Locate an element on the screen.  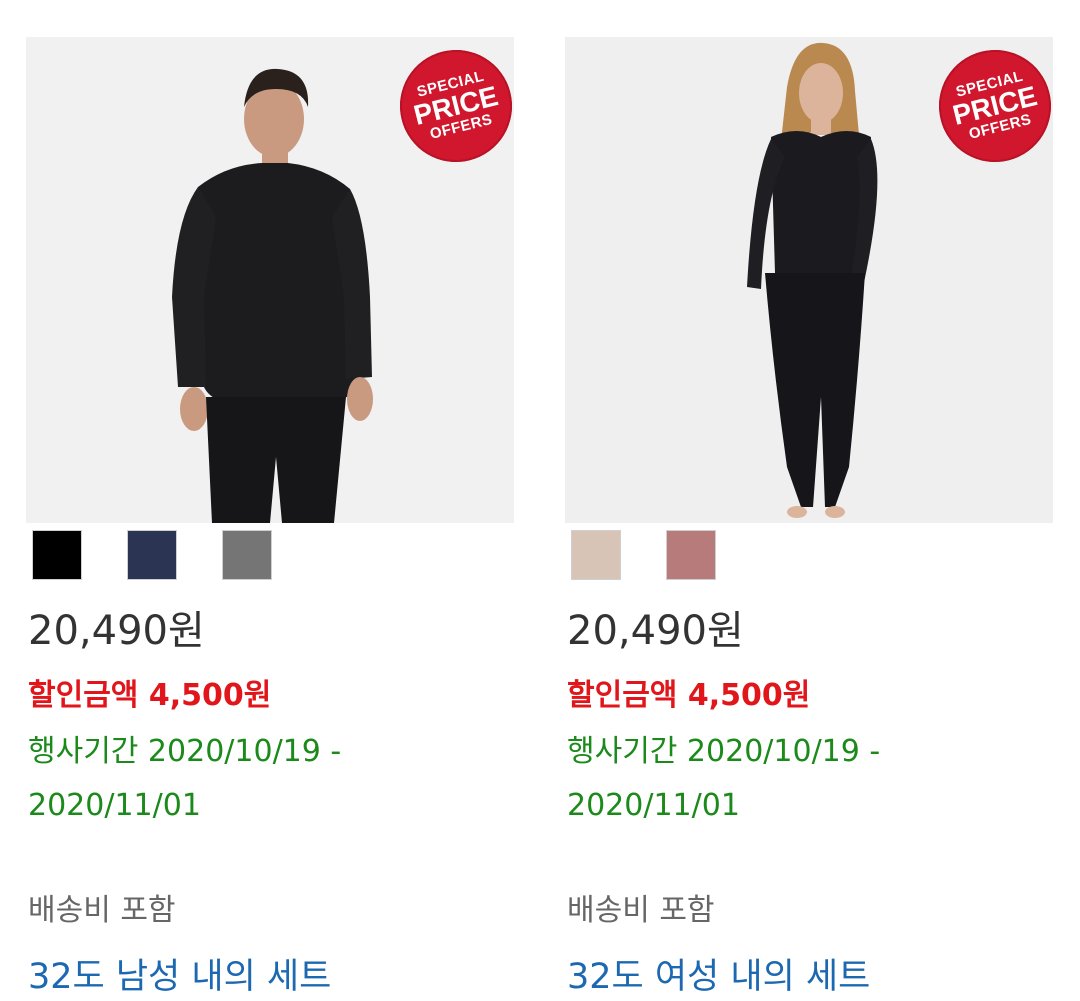
swatch-gray is located at coordinates (247, 555).